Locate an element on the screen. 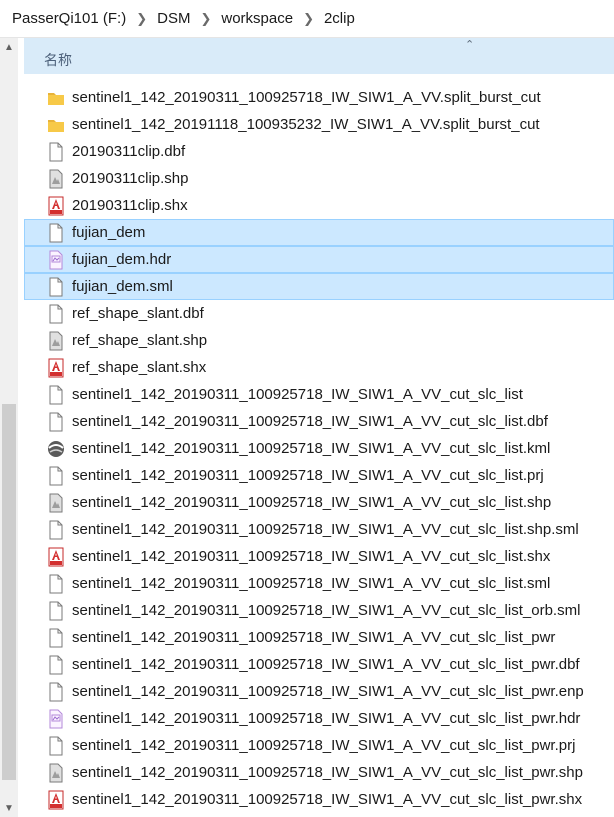 This screenshot has height=817, width=614. file-row: ref_shape_slant.shp is located at coordinates (319, 340).